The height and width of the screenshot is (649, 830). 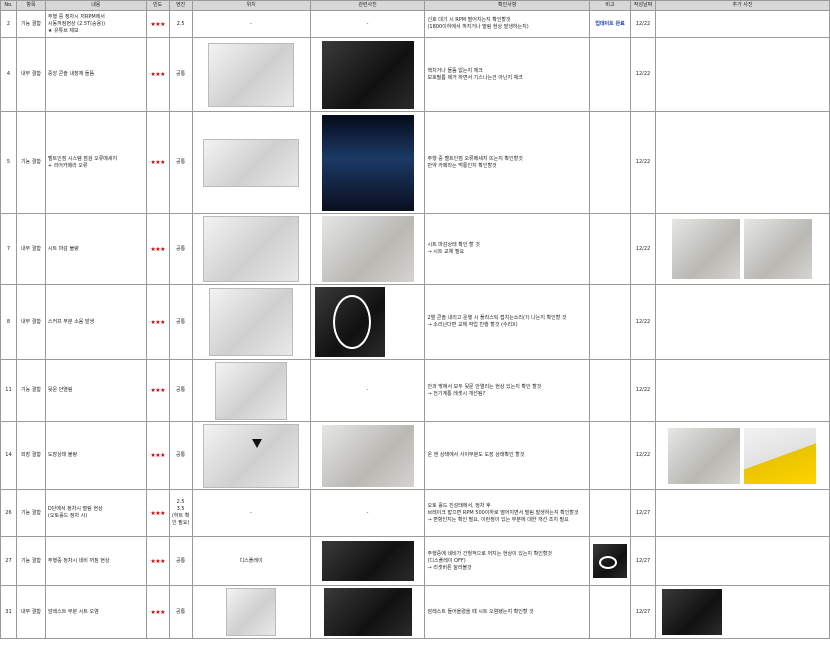 I want to click on header-content: 내용, so click(x=95, y=5).